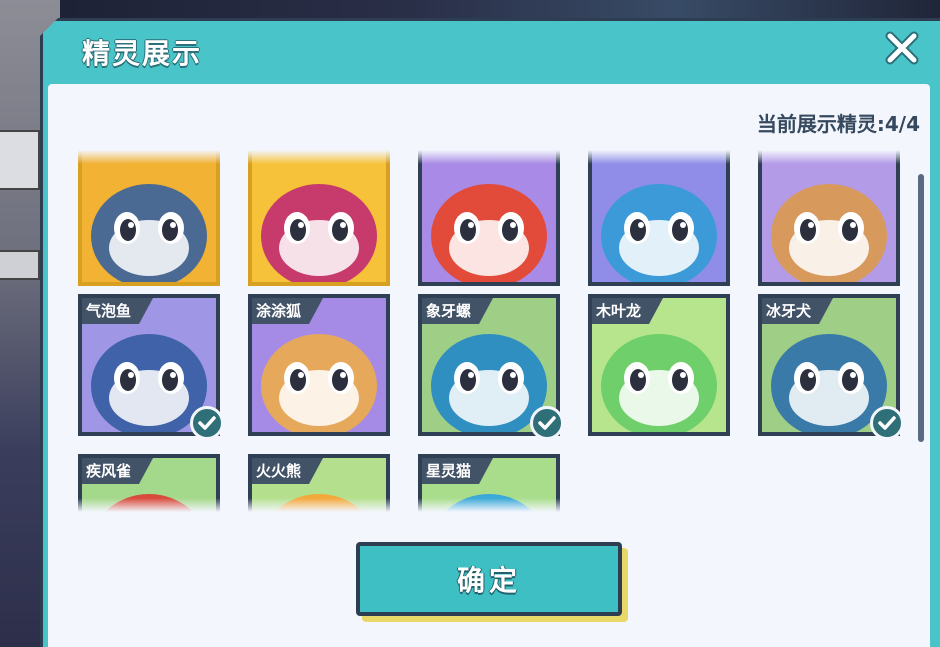 The height and width of the screenshot is (647, 940). Describe the element at coordinates (20, 160) in the screenshot. I see `background-plate` at that location.